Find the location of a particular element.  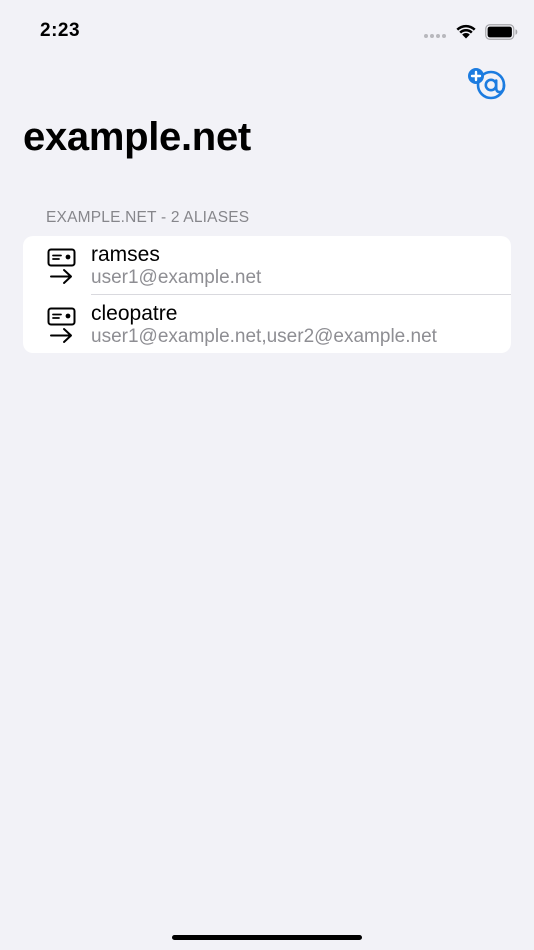

status-time: 2:23 is located at coordinates (60, 30).